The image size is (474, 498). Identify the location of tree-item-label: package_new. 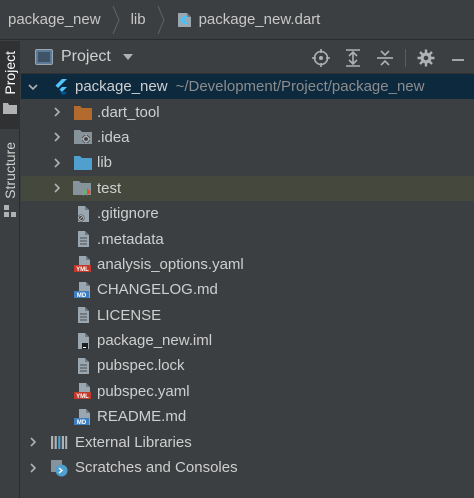
(121, 87).